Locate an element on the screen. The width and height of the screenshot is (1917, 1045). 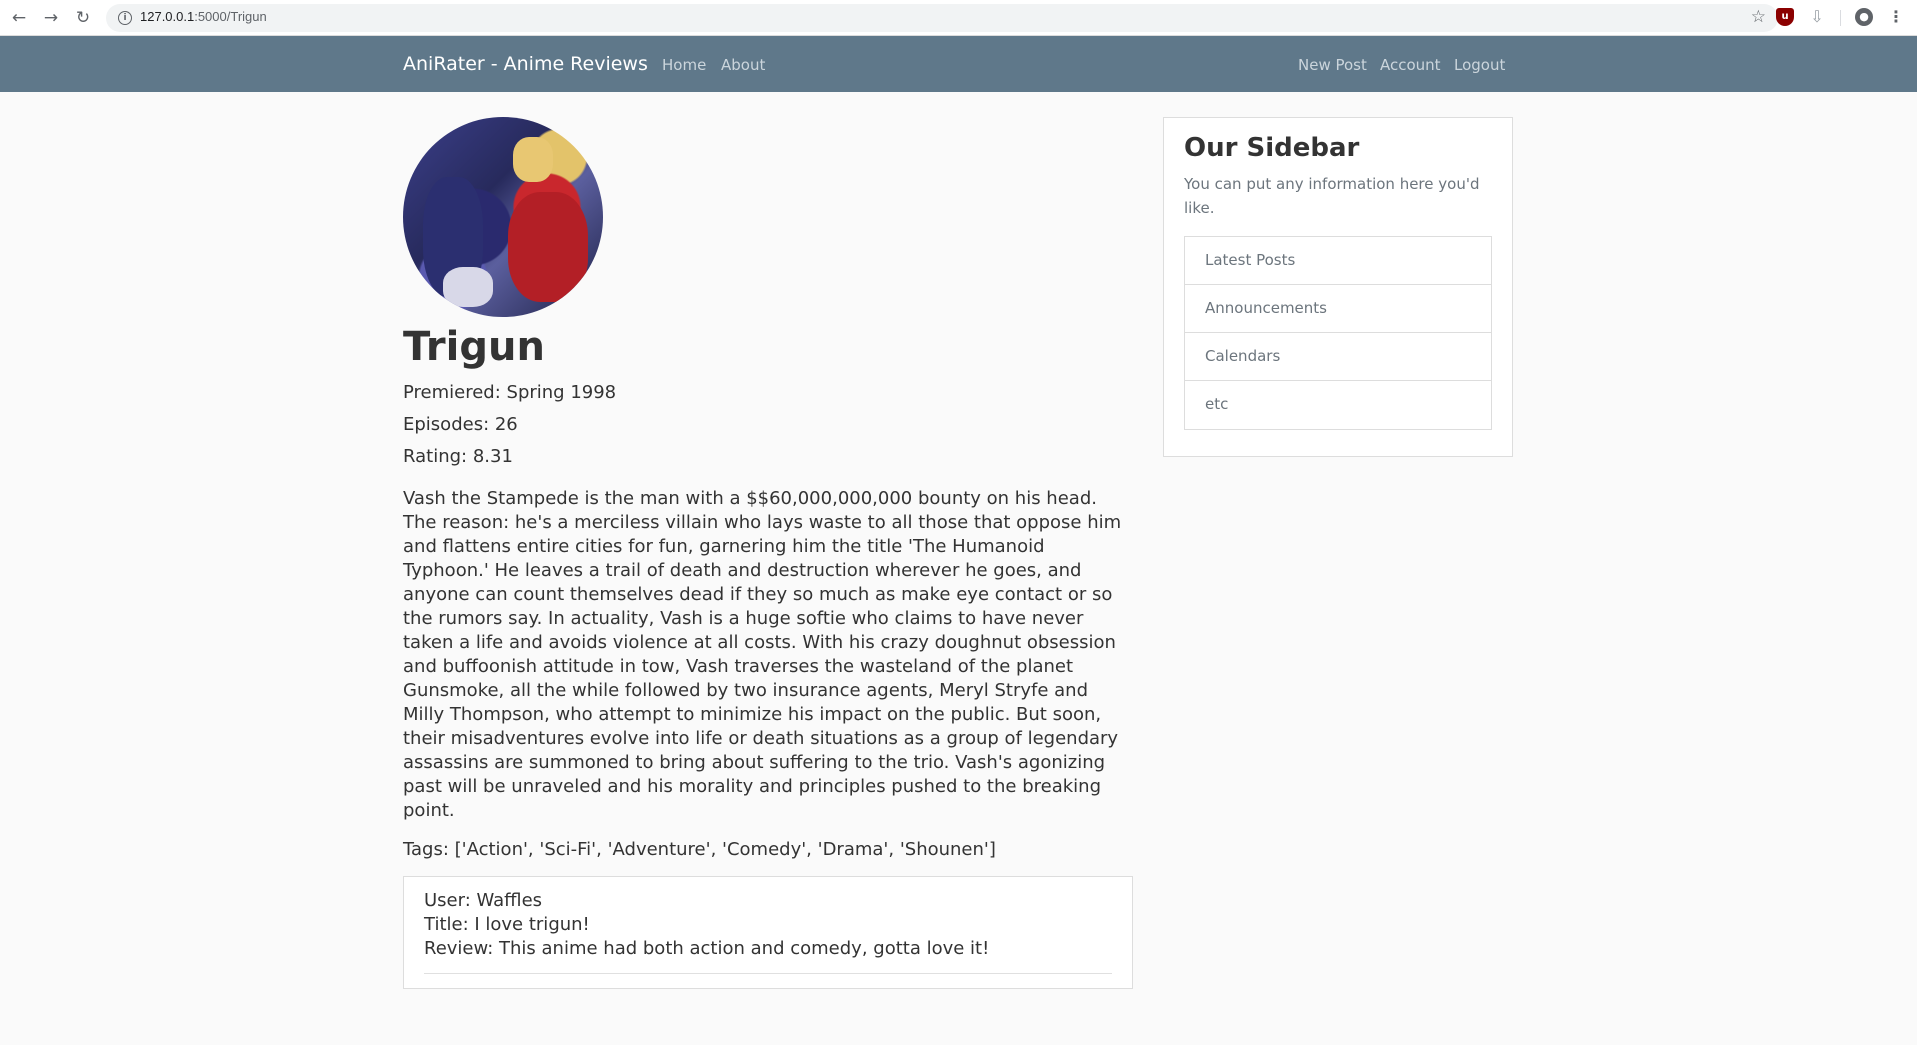
sidebar-list: Latest Posts Announcements Calendars etc is located at coordinates (1338, 333).